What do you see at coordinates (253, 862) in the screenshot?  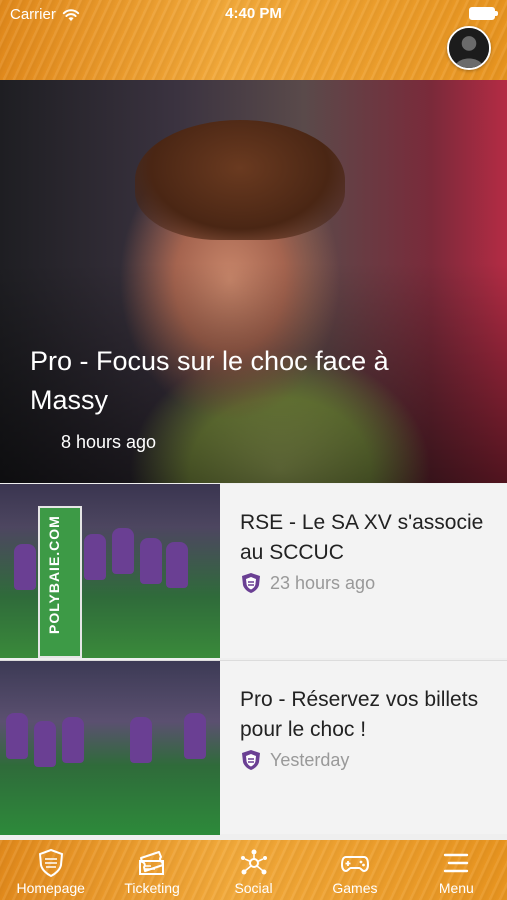 I see `network-icon` at bounding box center [253, 862].